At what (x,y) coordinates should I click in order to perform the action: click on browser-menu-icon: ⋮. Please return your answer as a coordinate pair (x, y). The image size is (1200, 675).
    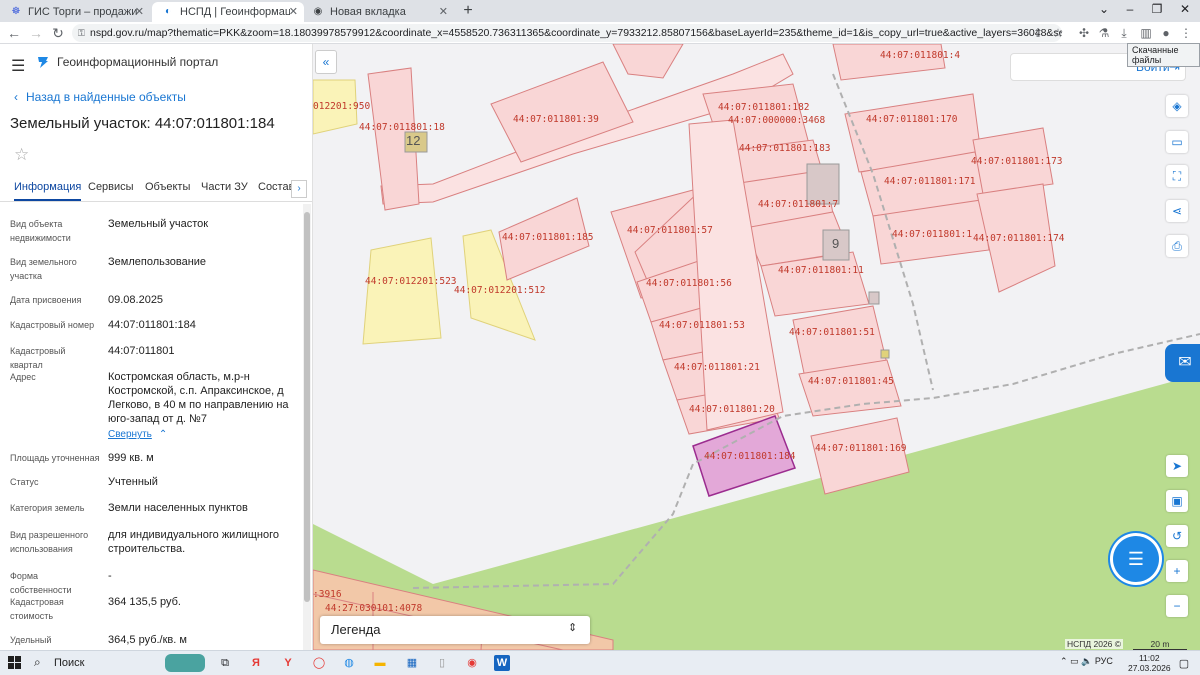
    Looking at the image, I should click on (1186, 33).